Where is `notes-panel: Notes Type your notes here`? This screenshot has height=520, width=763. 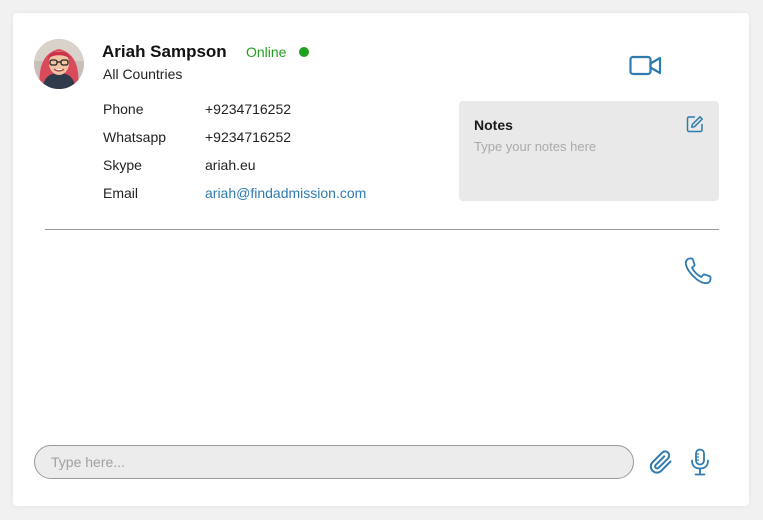
notes-panel: Notes Type your notes here is located at coordinates (589, 151).